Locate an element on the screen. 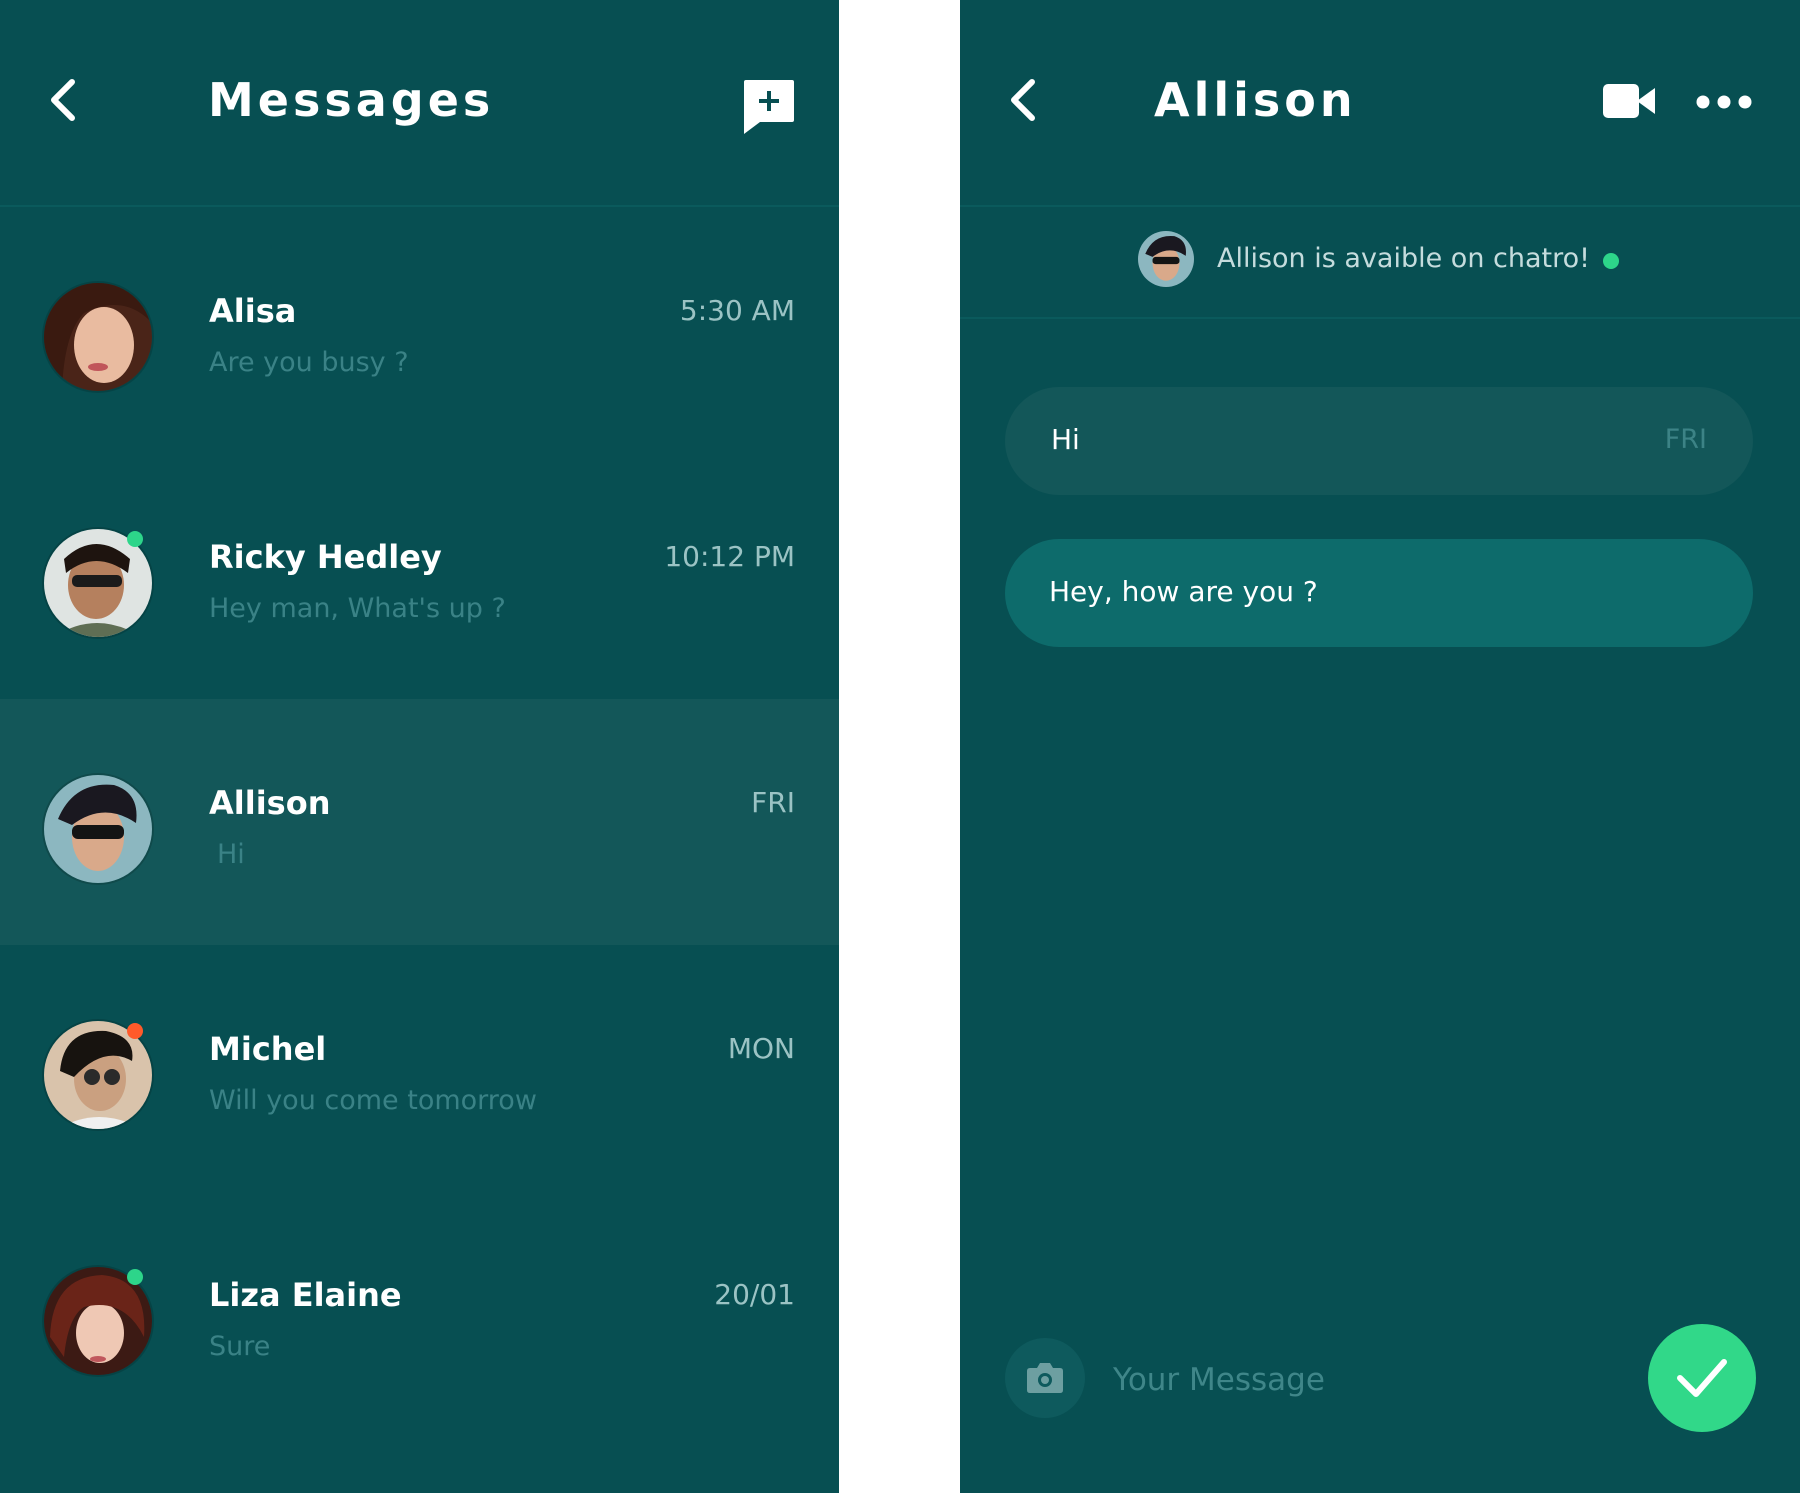  checkmark-icon is located at coordinates (1702, 1378).